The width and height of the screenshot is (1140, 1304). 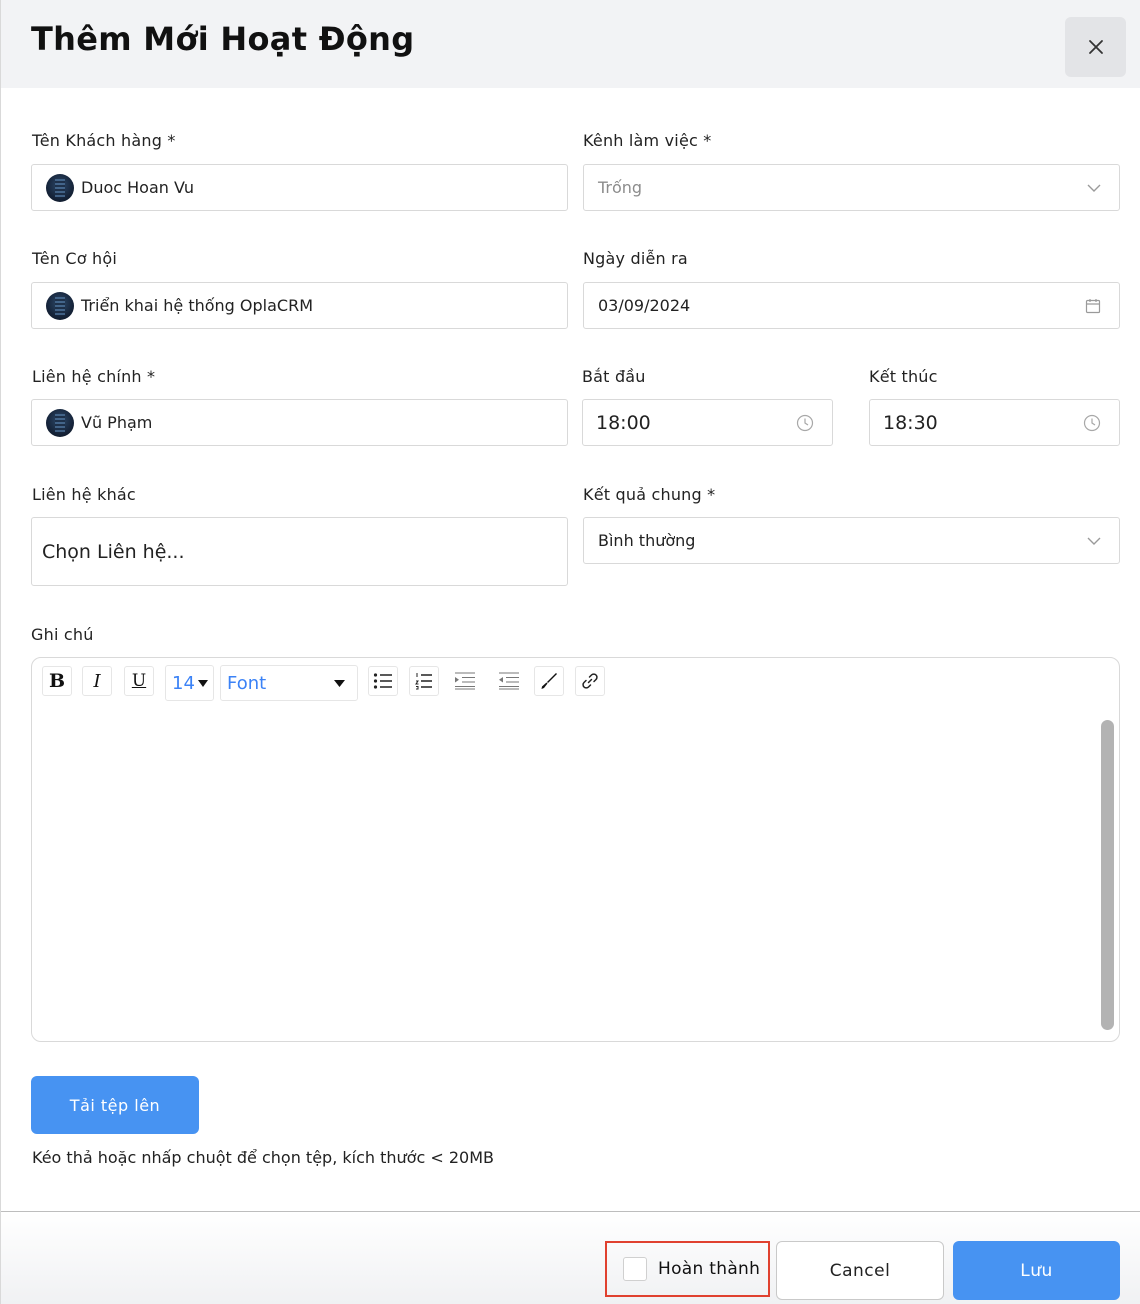 What do you see at coordinates (62, 634) in the screenshot?
I see `note-label: Ghi chú` at bounding box center [62, 634].